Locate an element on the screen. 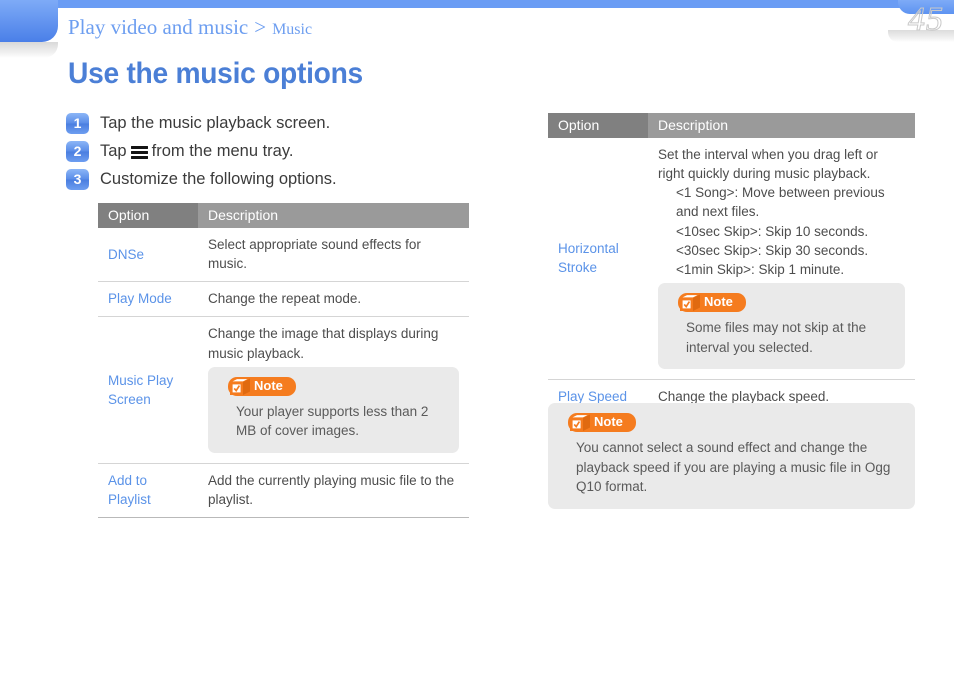  step-text: Tap from the menu tray. is located at coordinates (196, 151).